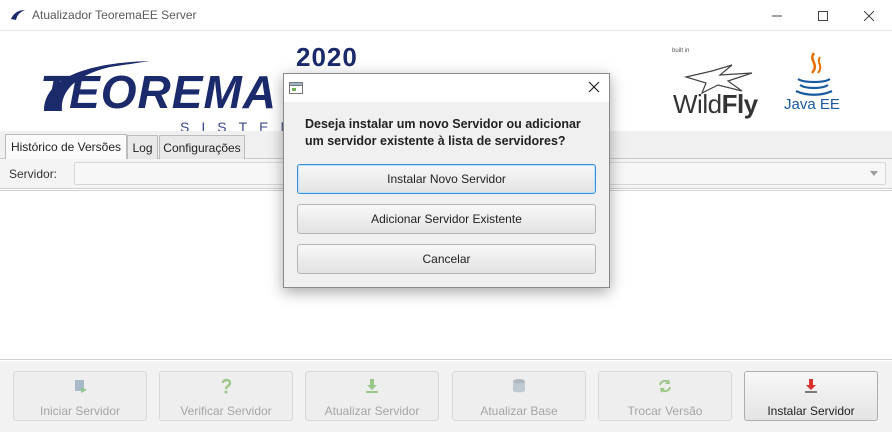  What do you see at coordinates (811, 386) in the screenshot?
I see `install-icon` at bounding box center [811, 386].